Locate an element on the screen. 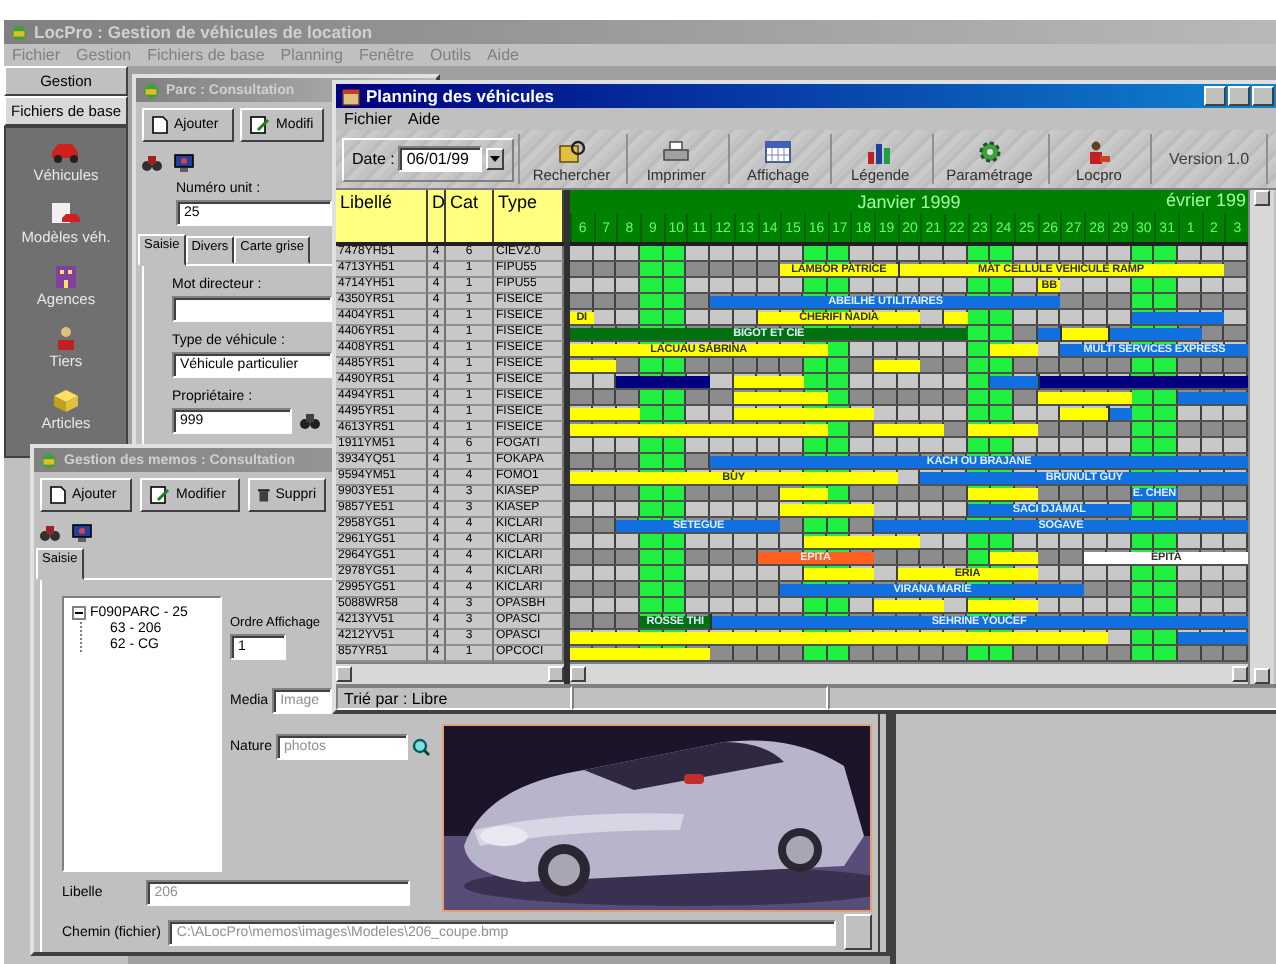  window-title: Planning des véhicules is located at coordinates (460, 96).